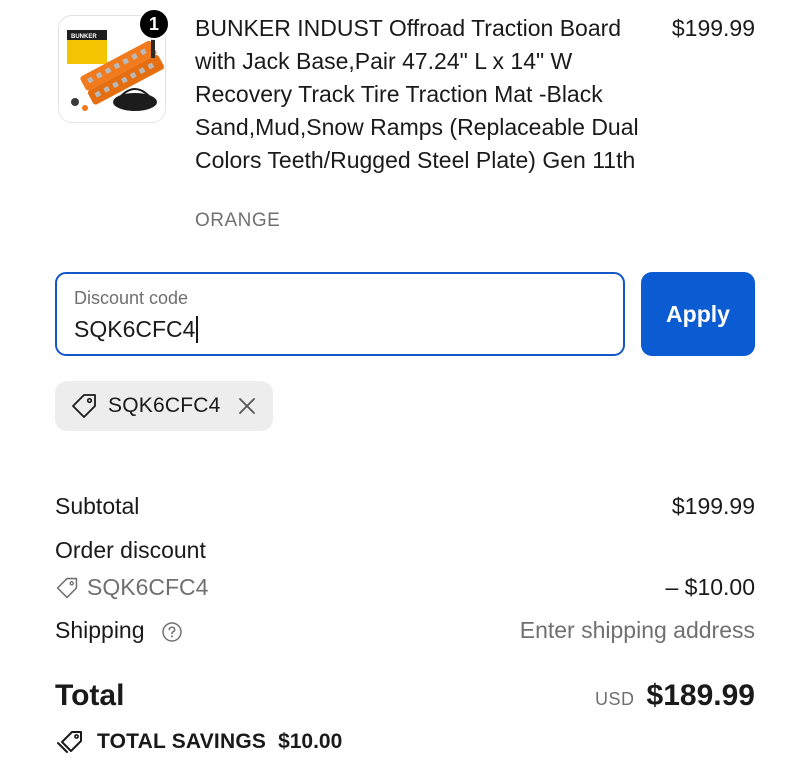 This screenshot has height=776, width=799. What do you see at coordinates (637, 630) in the screenshot?
I see `shipping-value: Enter shipping address` at bounding box center [637, 630].